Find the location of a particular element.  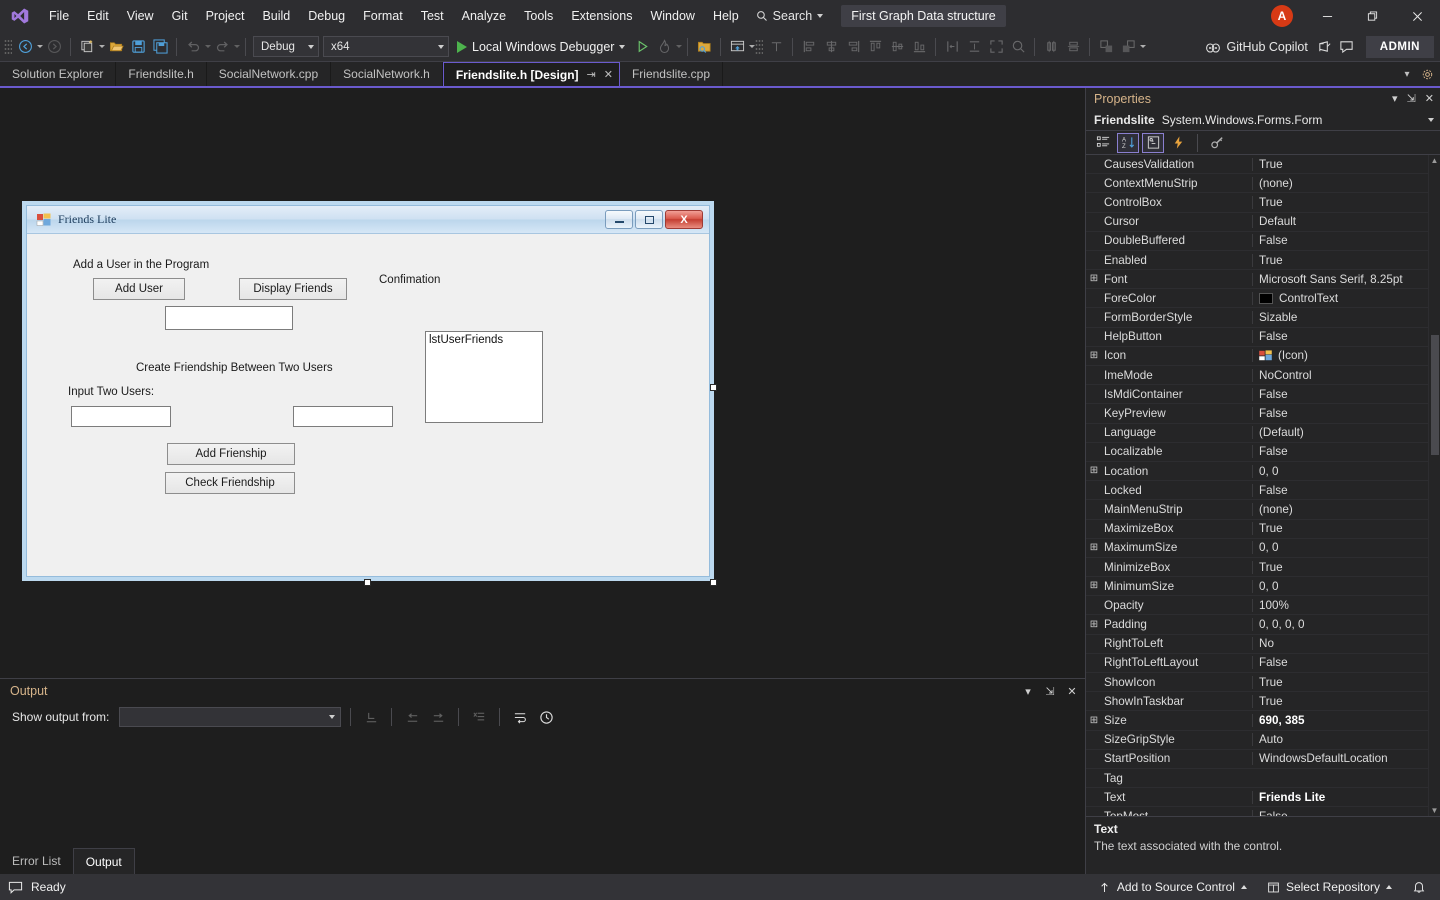

solution-configuration-select: Debug is located at coordinates (286, 46).